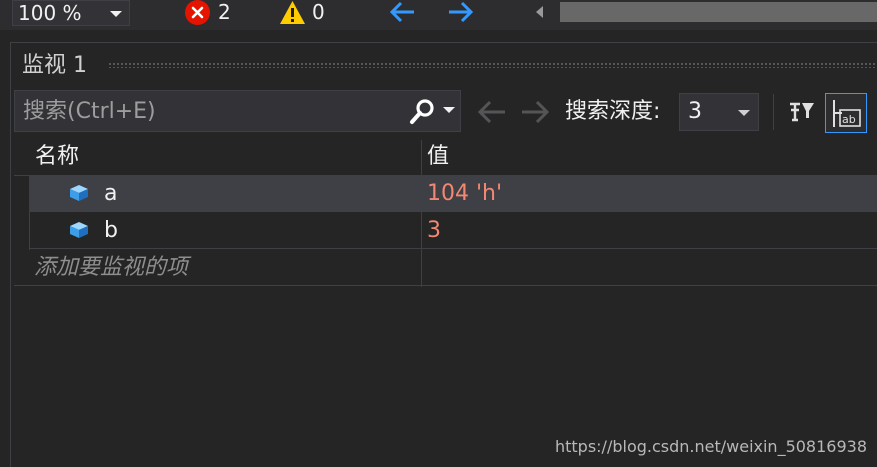 The height and width of the screenshot is (467, 877). I want to click on search-depth-label: 搜索深度:, so click(613, 111).